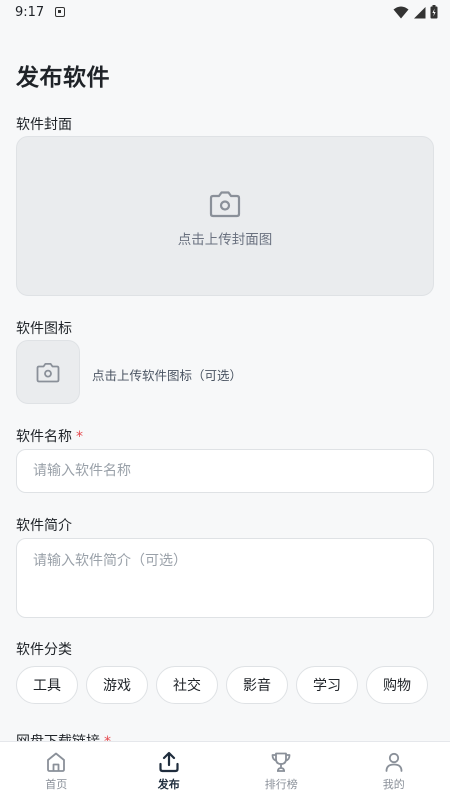 The image size is (450, 801). What do you see at coordinates (168, 784) in the screenshot?
I see `nav-label-publish: 发布` at bounding box center [168, 784].